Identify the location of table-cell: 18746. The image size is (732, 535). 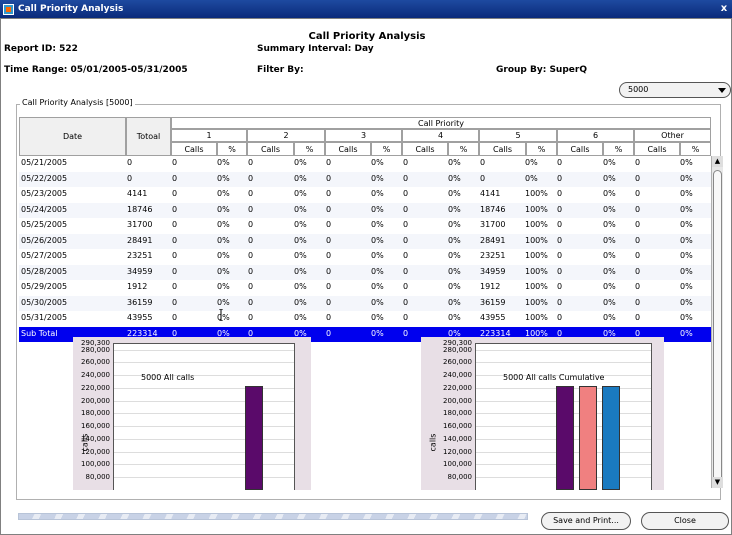
(493, 209).